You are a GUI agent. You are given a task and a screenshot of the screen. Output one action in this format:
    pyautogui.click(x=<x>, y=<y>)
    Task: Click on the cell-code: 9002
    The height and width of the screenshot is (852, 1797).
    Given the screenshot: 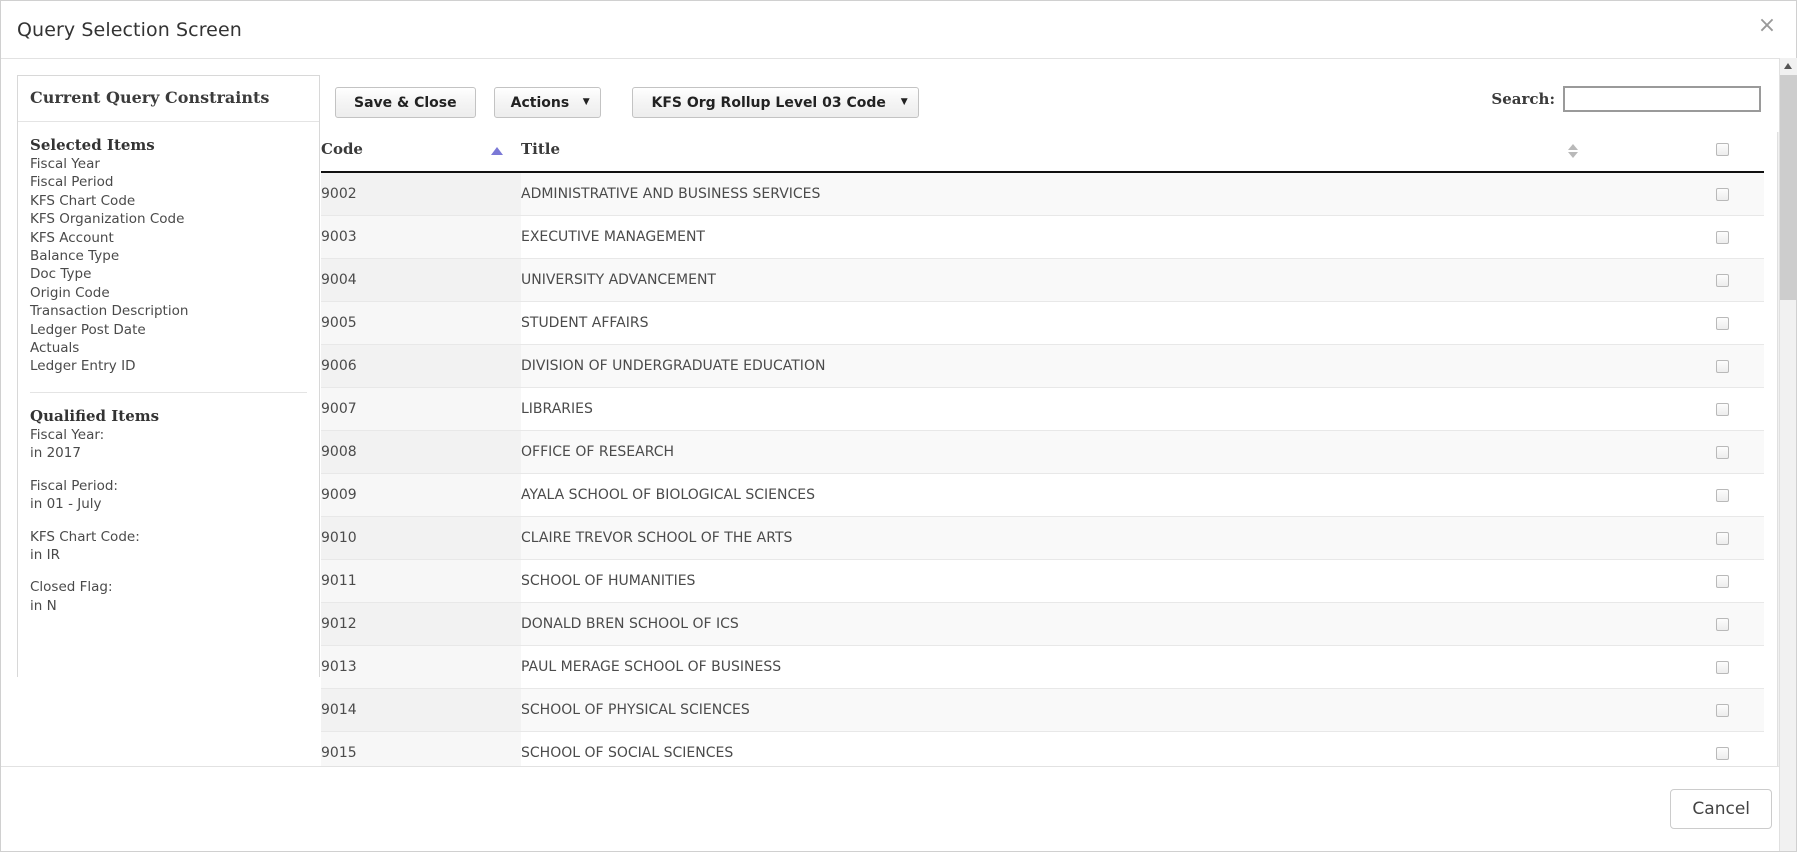 What is the action you would take?
    pyautogui.click(x=421, y=194)
    